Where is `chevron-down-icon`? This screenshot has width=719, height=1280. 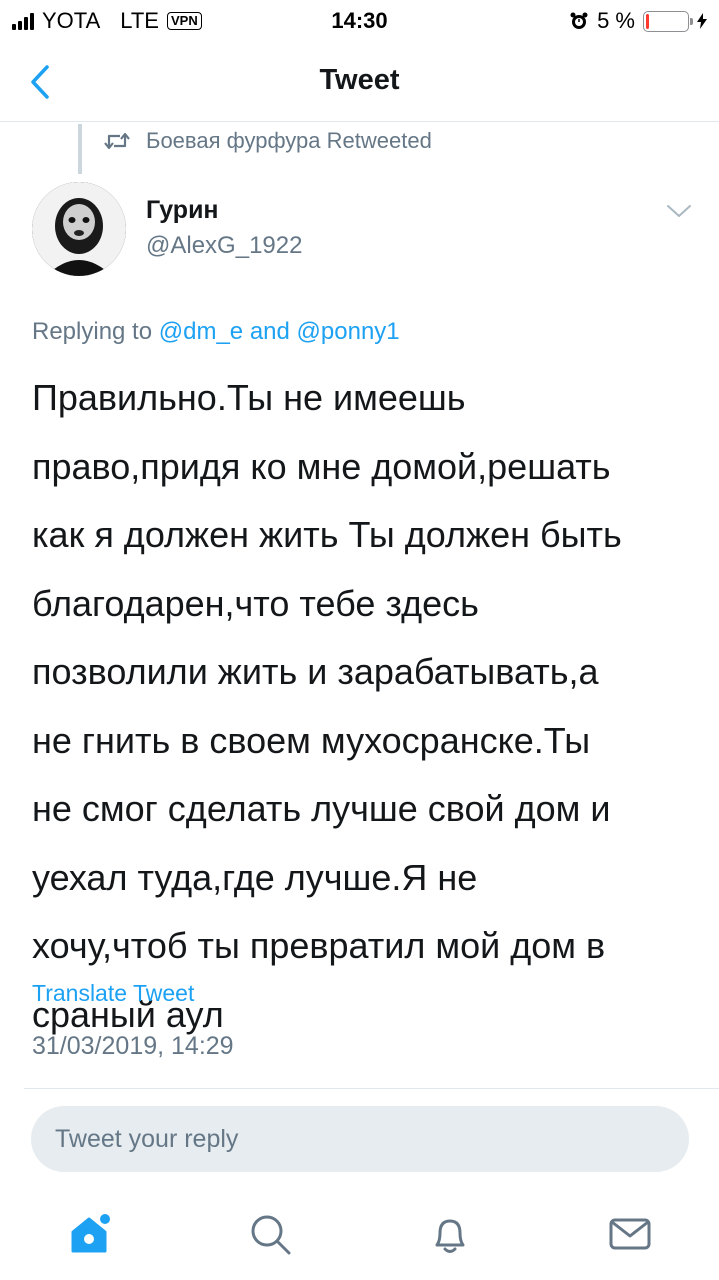 chevron-down-icon is located at coordinates (679, 211).